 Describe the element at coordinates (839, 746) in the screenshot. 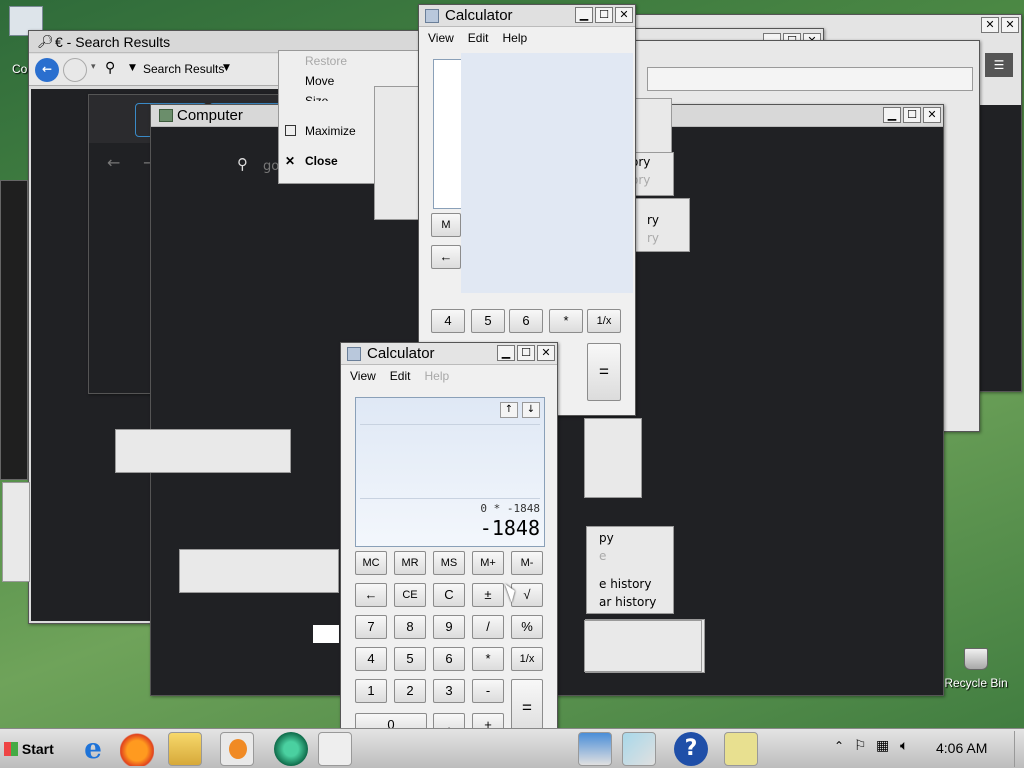

I see `chevron-up-icon: ⌃` at that location.